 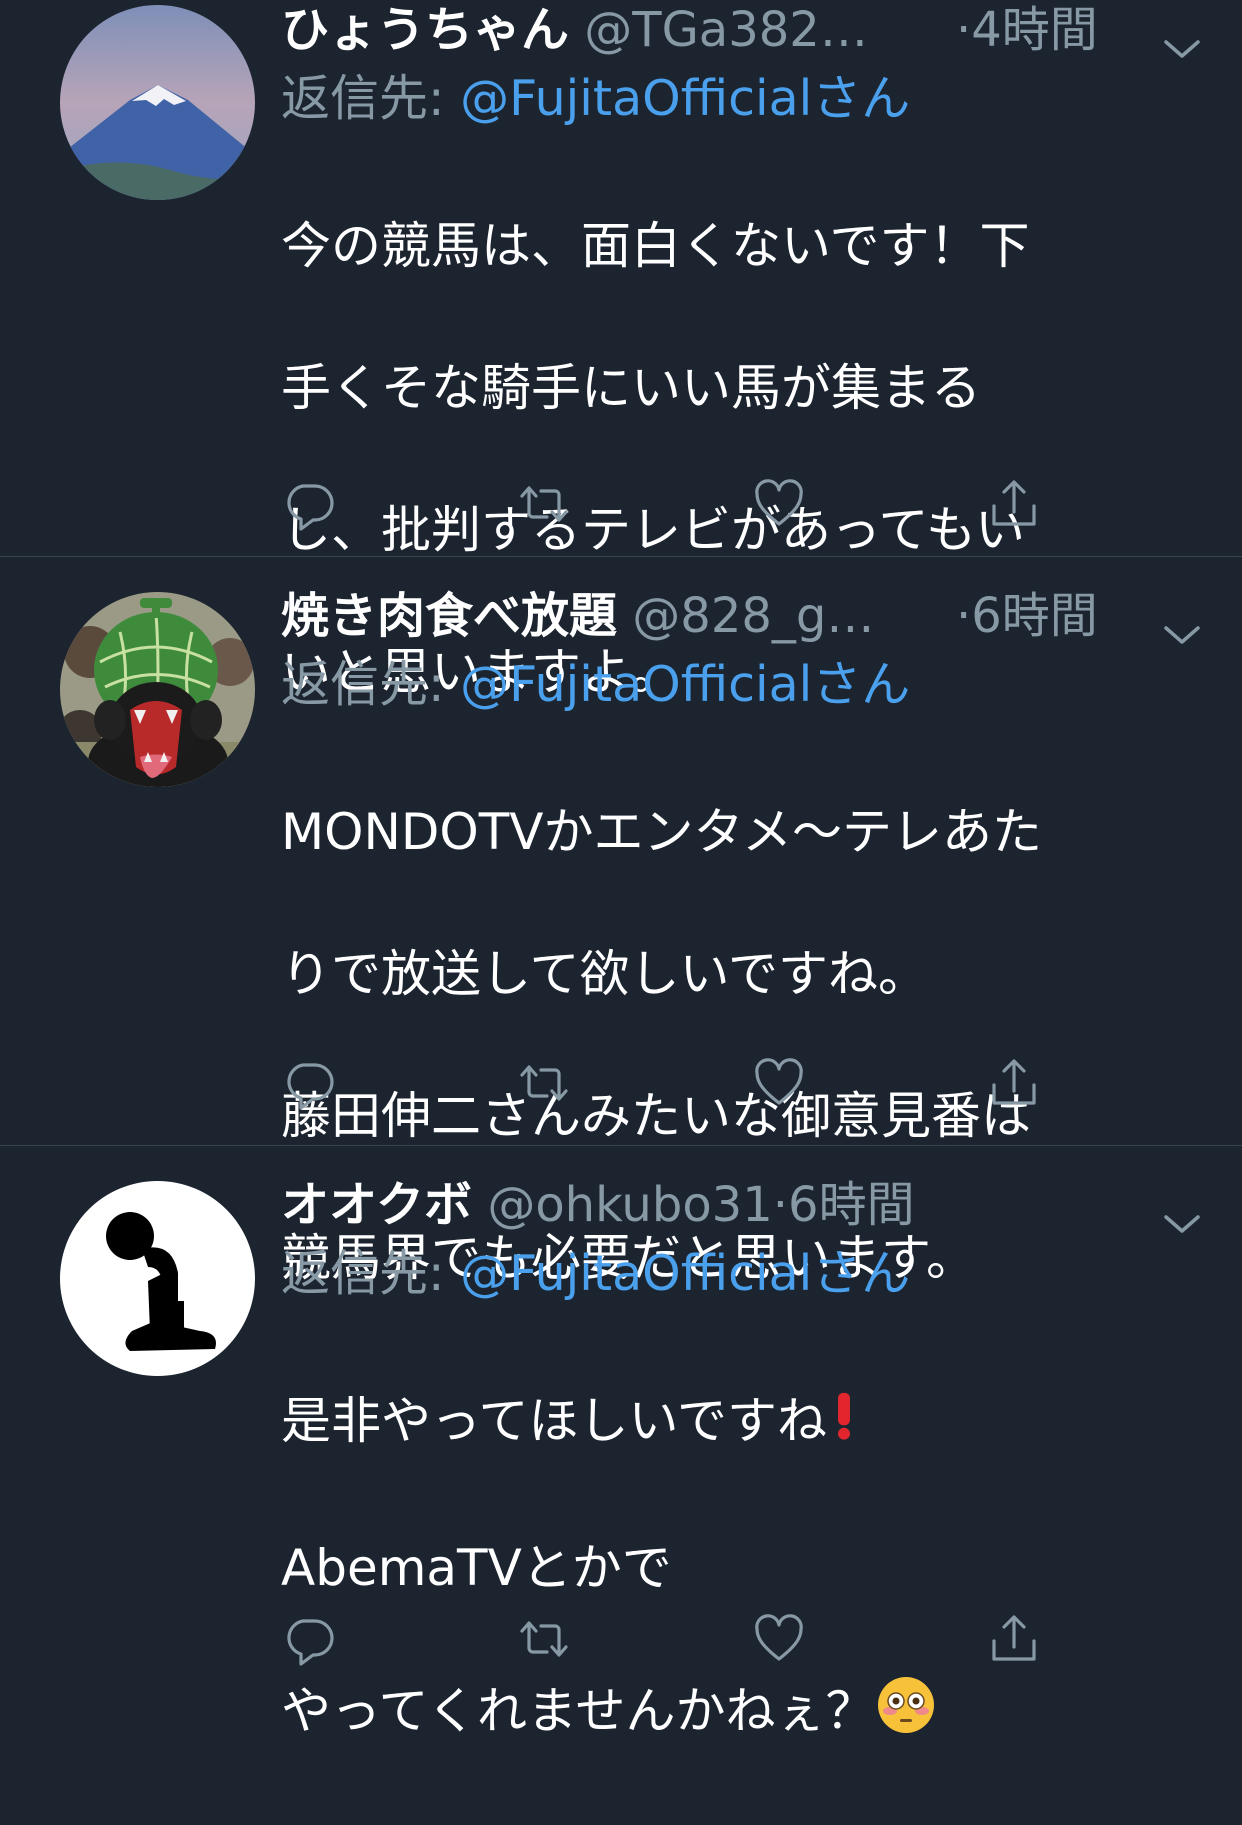 I want to click on tweet-text-line: AbemaTVとかで, so click(x=476, y=1568).